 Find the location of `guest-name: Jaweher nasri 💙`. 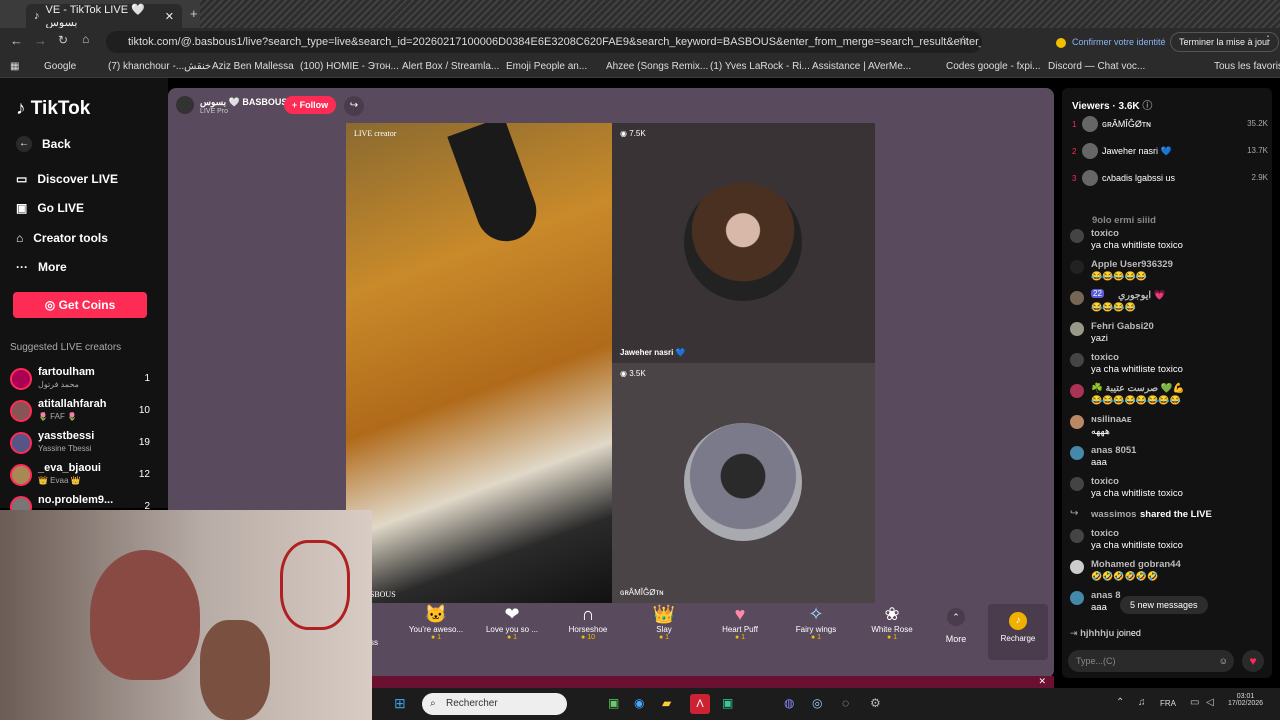

guest-name: Jaweher nasri 💙 is located at coordinates (653, 352).